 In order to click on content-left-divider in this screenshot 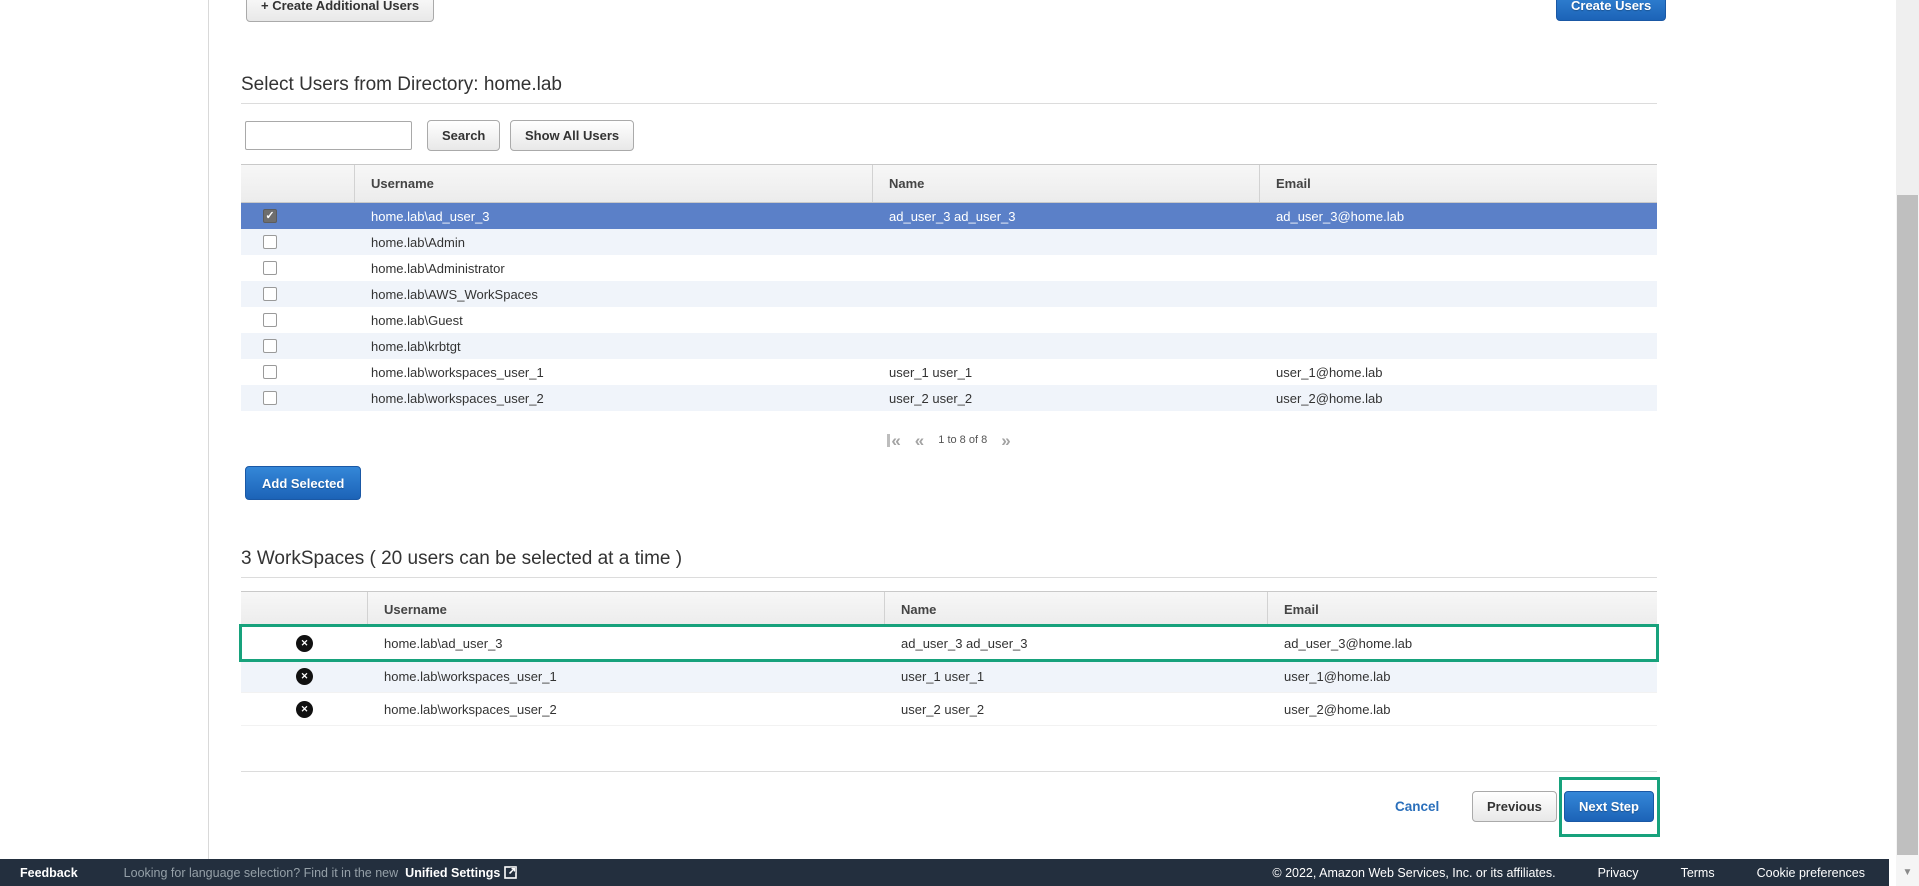, I will do `click(208, 429)`.